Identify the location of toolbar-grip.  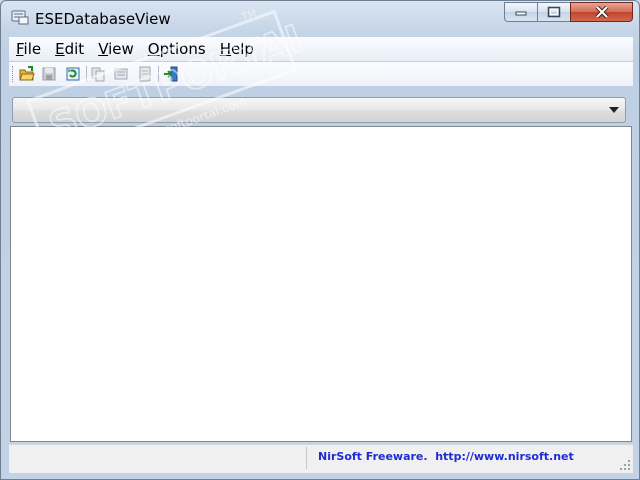
(13, 74).